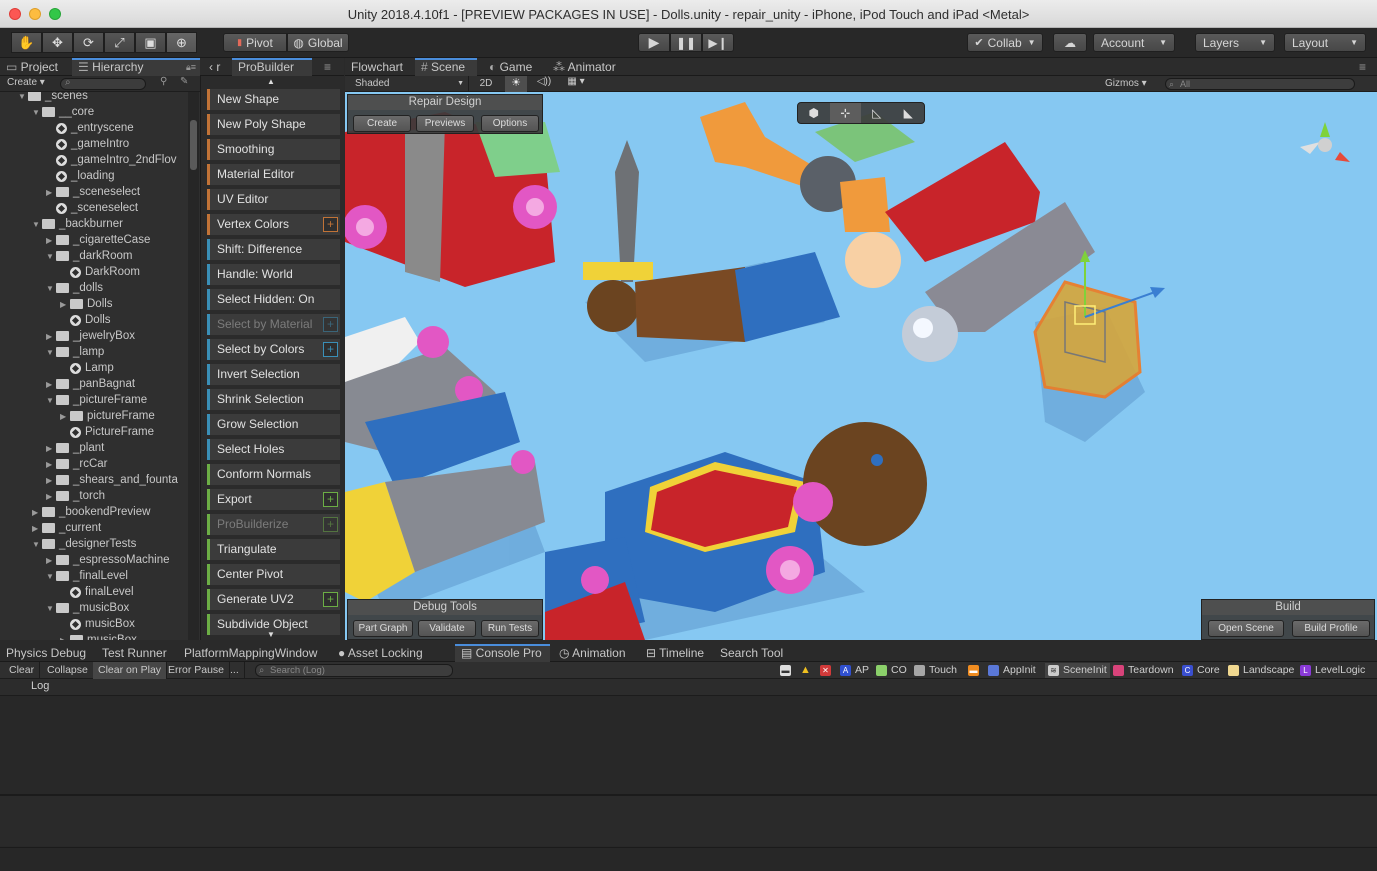 The image size is (1377, 871). I want to click on rotate-tool-button: ⟳, so click(88, 42).